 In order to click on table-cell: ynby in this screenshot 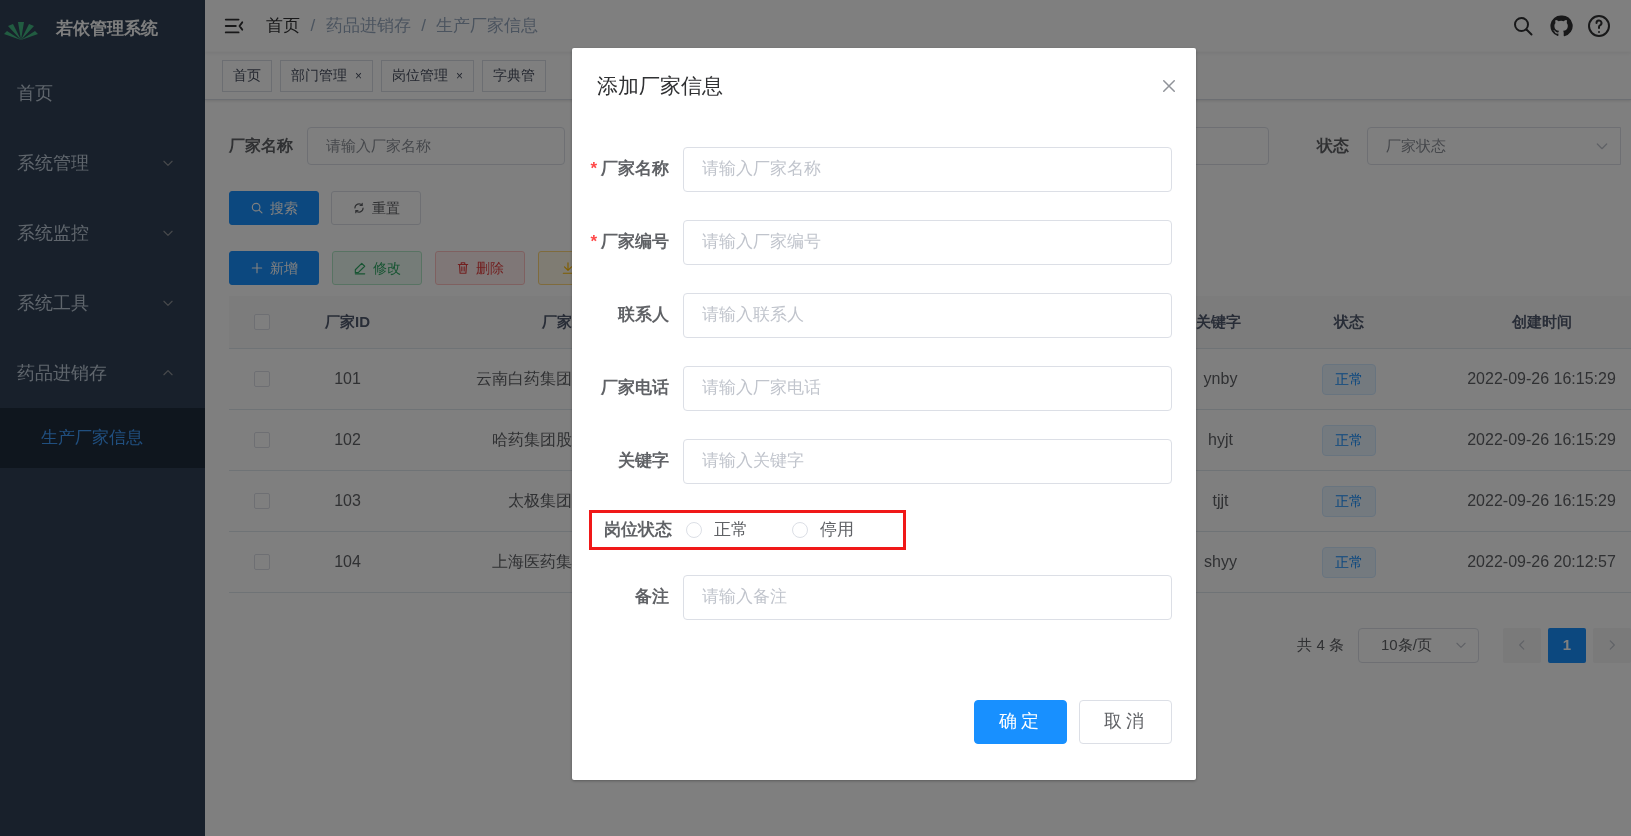, I will do `click(1220, 378)`.